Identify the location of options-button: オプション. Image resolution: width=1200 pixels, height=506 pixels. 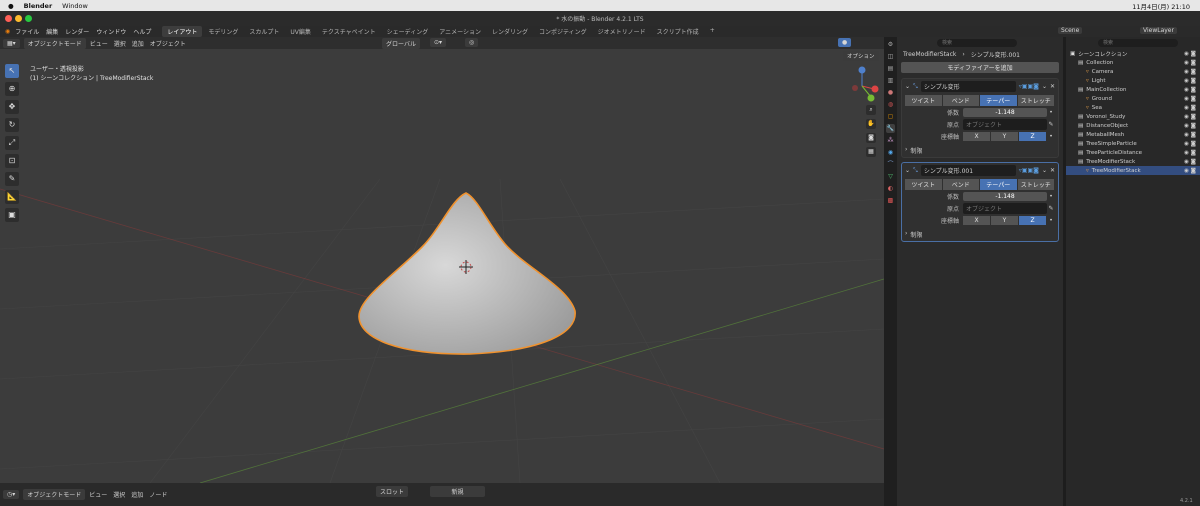
(861, 56).